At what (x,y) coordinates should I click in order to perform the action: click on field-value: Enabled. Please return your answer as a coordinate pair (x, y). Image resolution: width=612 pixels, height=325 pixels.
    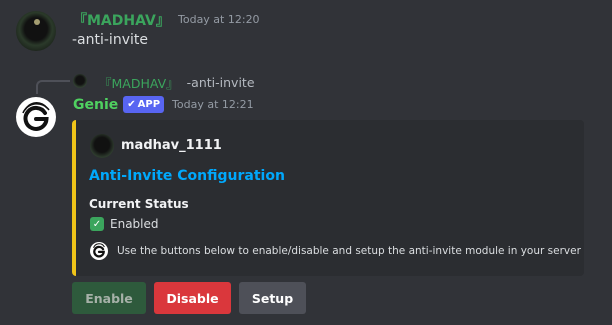
    Looking at the image, I should click on (134, 224).